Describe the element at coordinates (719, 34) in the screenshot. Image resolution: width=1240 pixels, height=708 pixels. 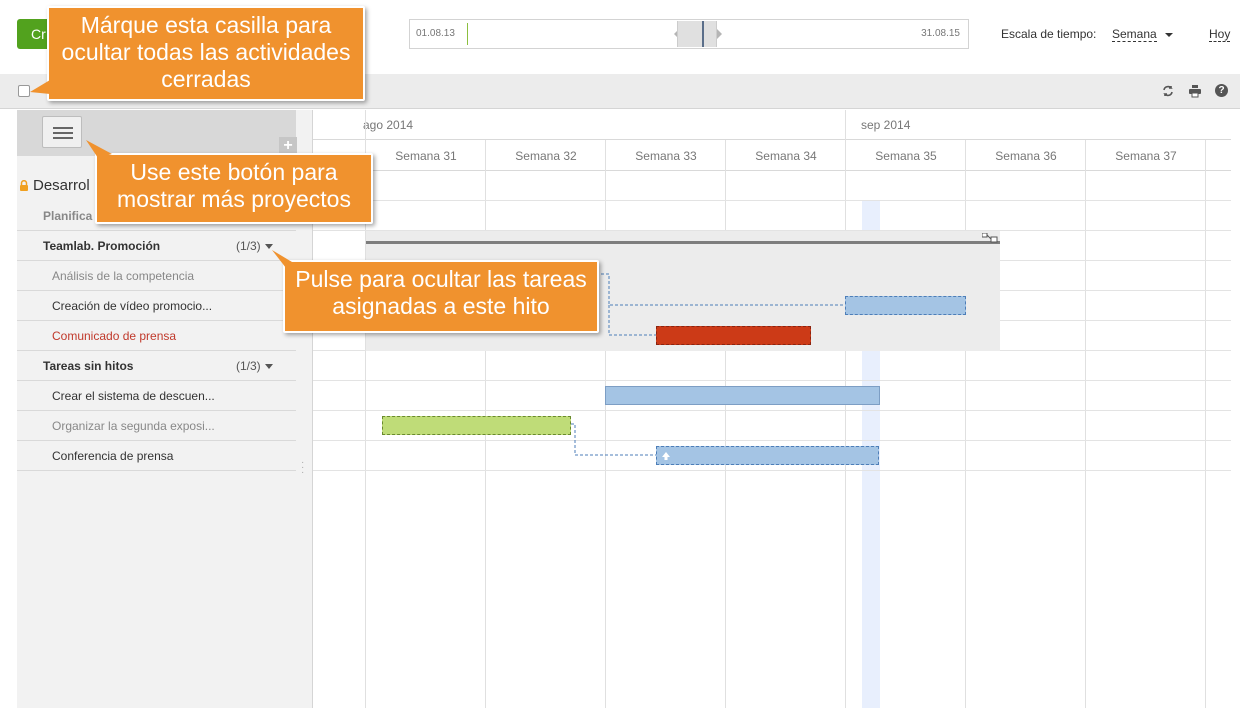
I see `slider-right-arrow-icon` at that location.